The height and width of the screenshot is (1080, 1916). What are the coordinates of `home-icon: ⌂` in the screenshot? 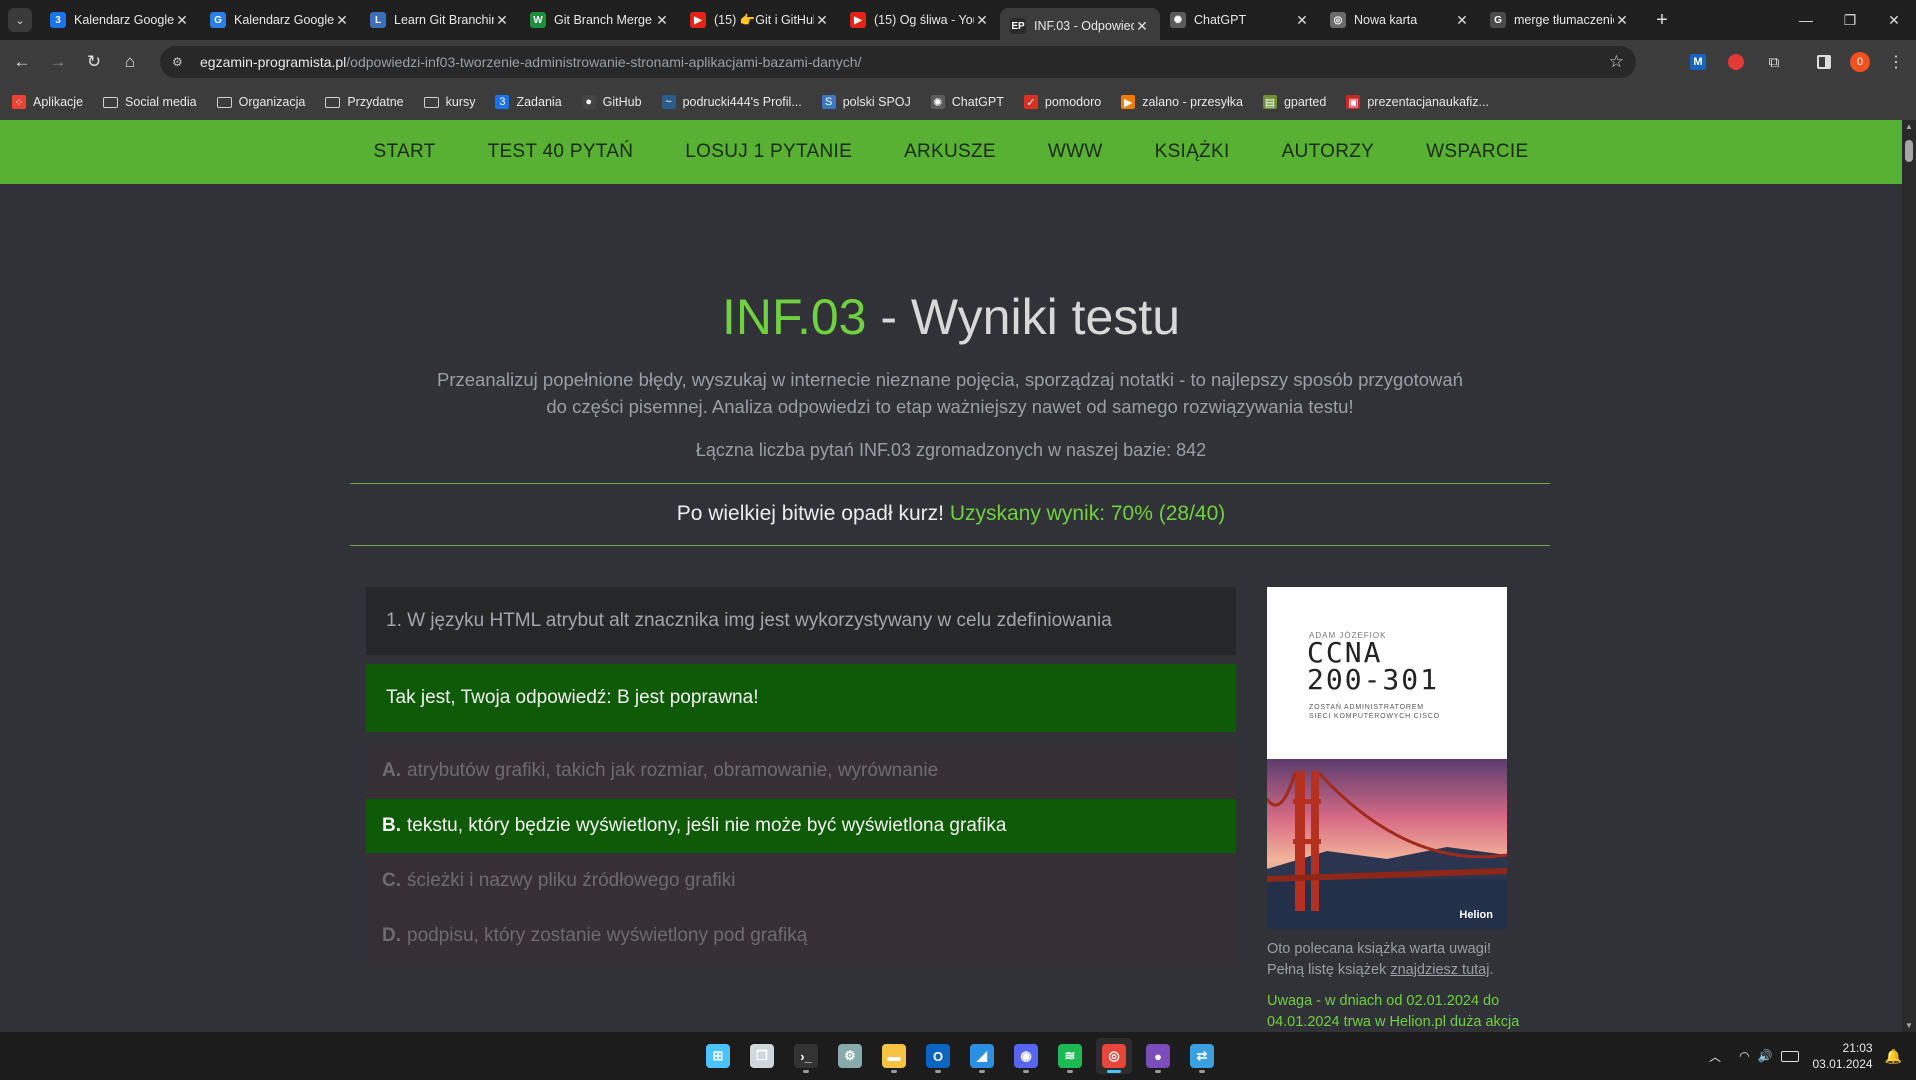 It's located at (130, 62).